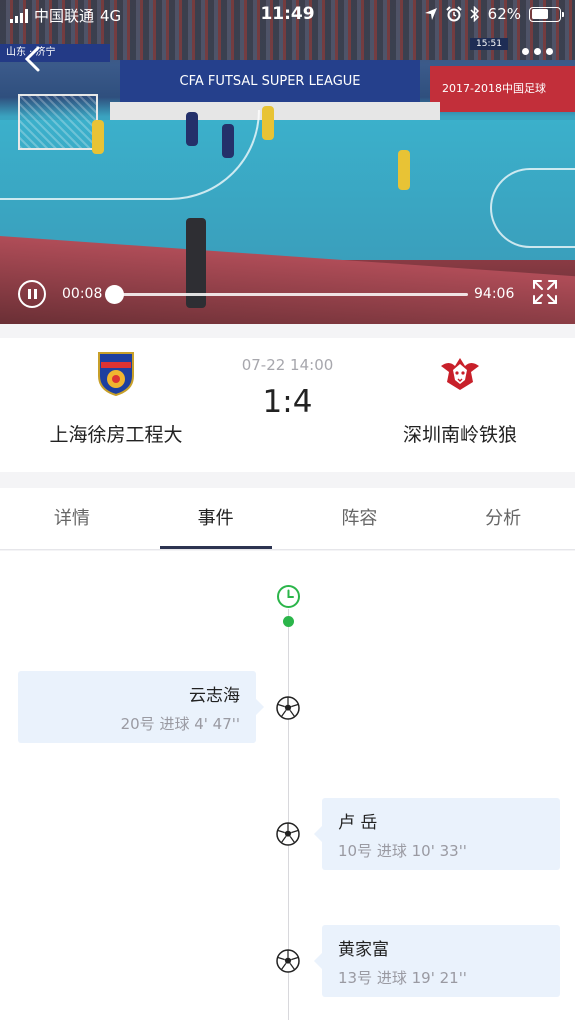 The image size is (575, 1020). I want to click on league-banner: CFA FUTSAL SUPER LEAGUE, so click(270, 82).